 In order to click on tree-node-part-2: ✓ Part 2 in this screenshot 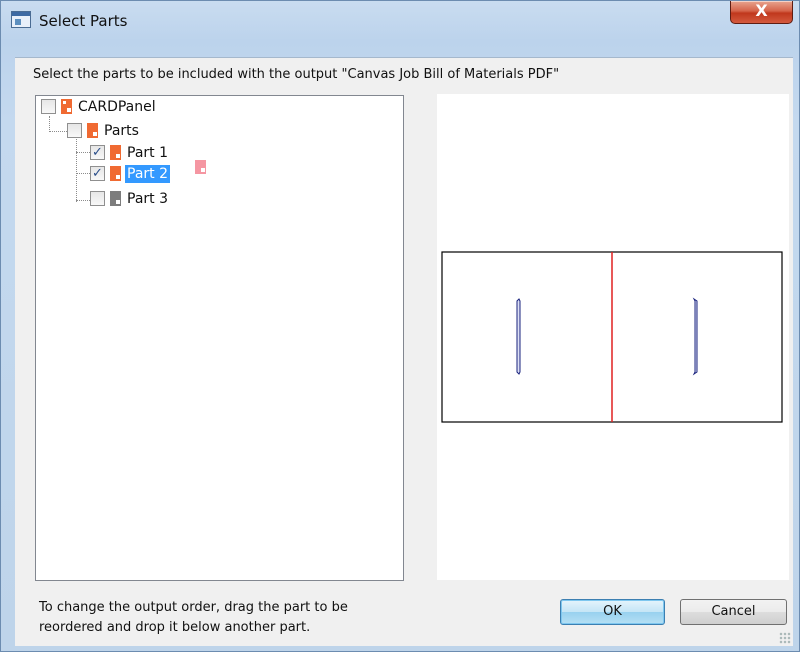, I will do `click(190, 172)`.